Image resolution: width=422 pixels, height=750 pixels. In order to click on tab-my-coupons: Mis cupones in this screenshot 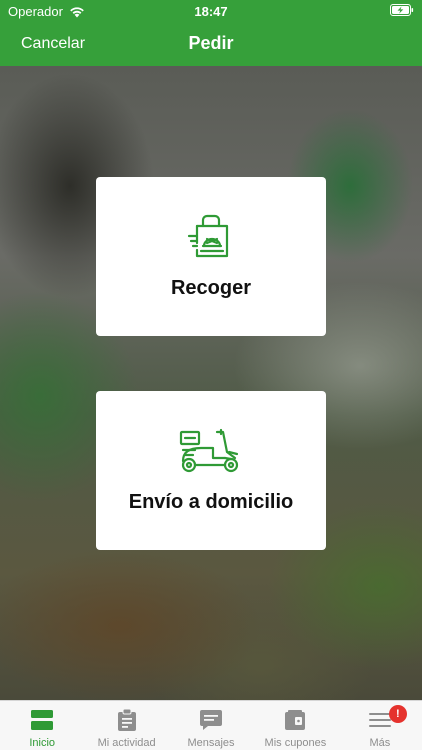, I will do `click(295, 725)`.